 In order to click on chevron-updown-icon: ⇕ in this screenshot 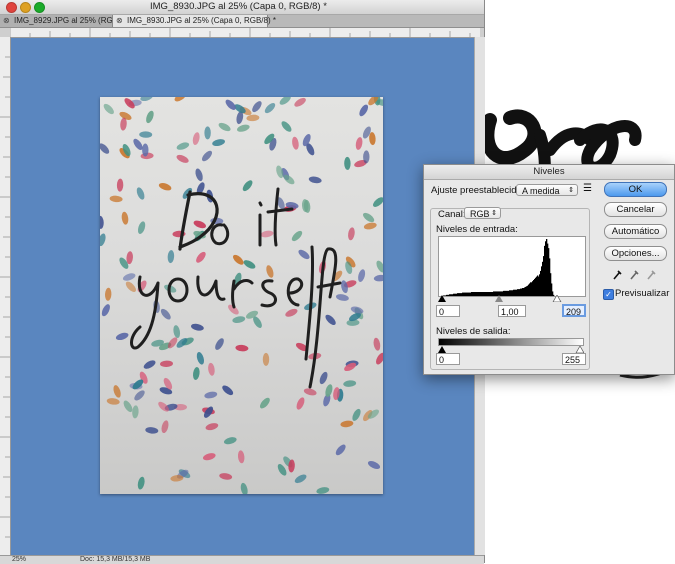, I will do `click(571, 190)`.